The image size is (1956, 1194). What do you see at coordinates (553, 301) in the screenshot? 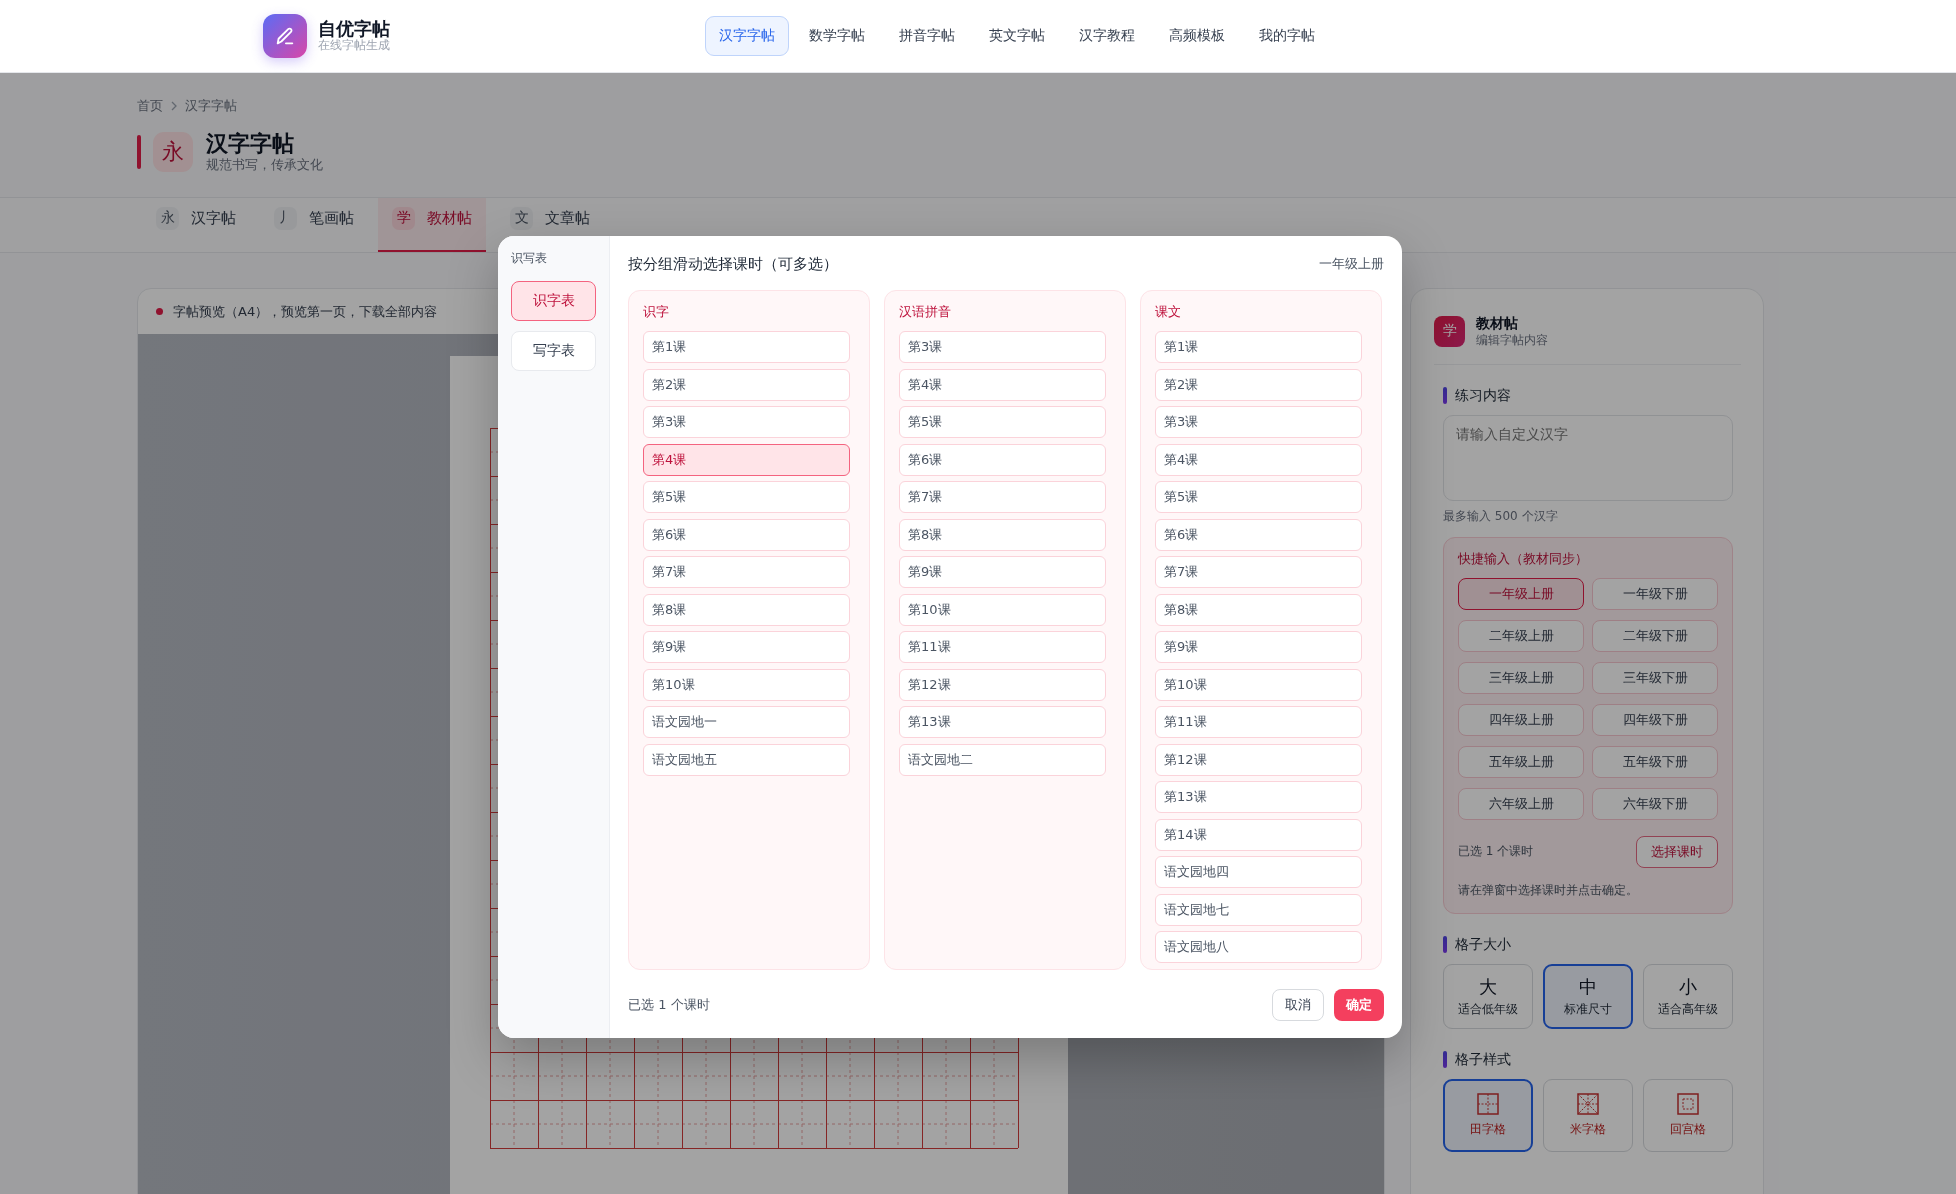
I see `list-type-tab: 识字表` at bounding box center [553, 301].